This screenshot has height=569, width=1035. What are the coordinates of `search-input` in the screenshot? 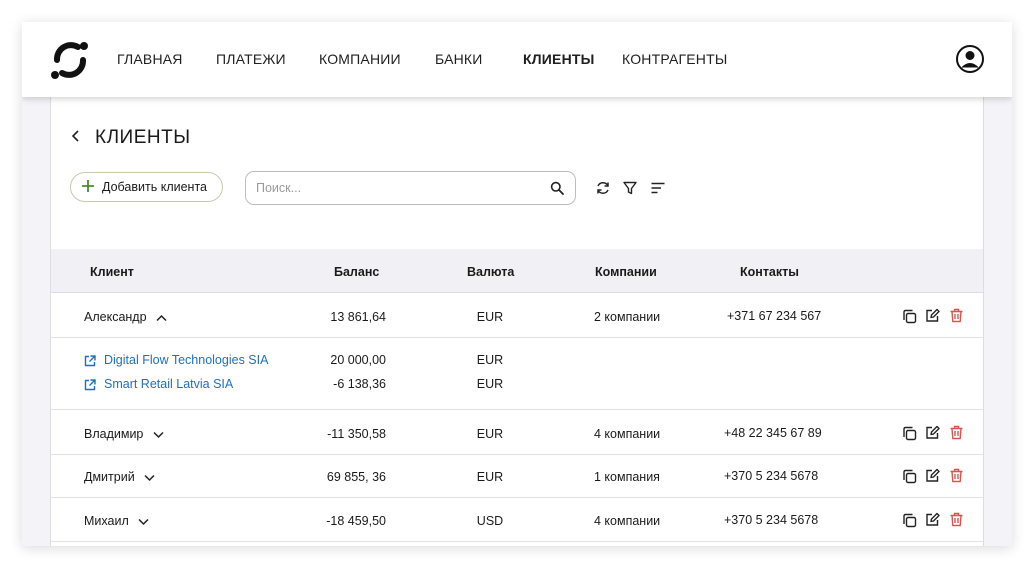 It's located at (396, 188).